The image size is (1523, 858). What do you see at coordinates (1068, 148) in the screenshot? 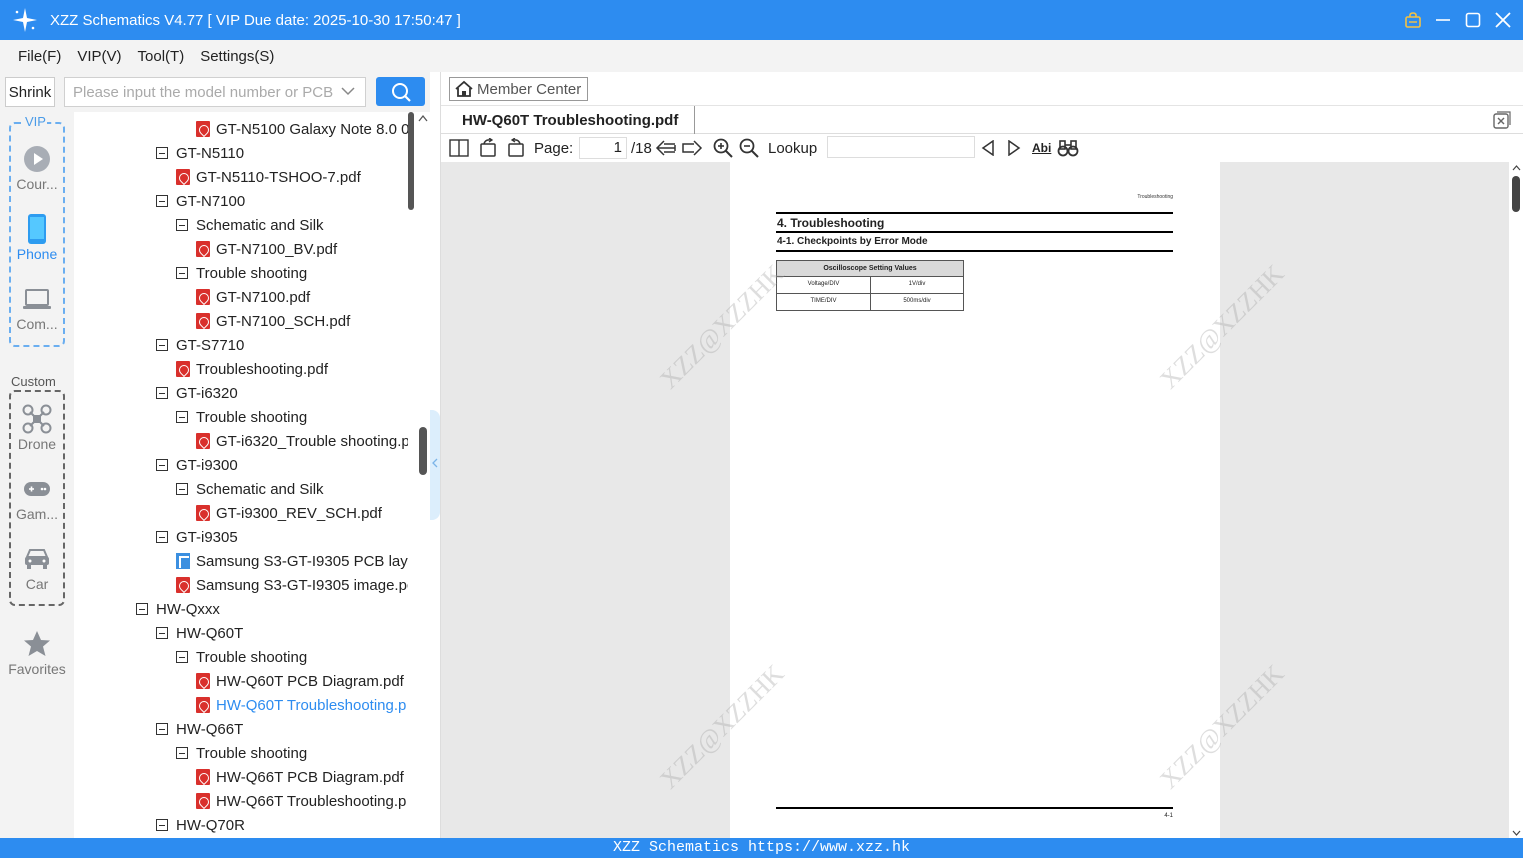
I see `find-all-button` at bounding box center [1068, 148].